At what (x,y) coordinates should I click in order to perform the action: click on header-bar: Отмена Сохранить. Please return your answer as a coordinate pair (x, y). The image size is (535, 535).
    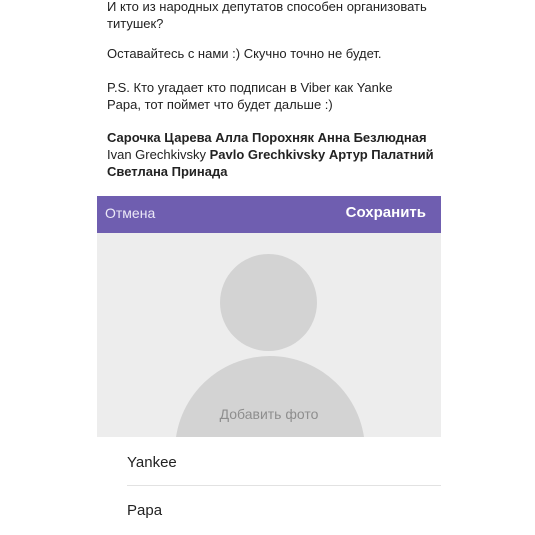
    Looking at the image, I should click on (269, 214).